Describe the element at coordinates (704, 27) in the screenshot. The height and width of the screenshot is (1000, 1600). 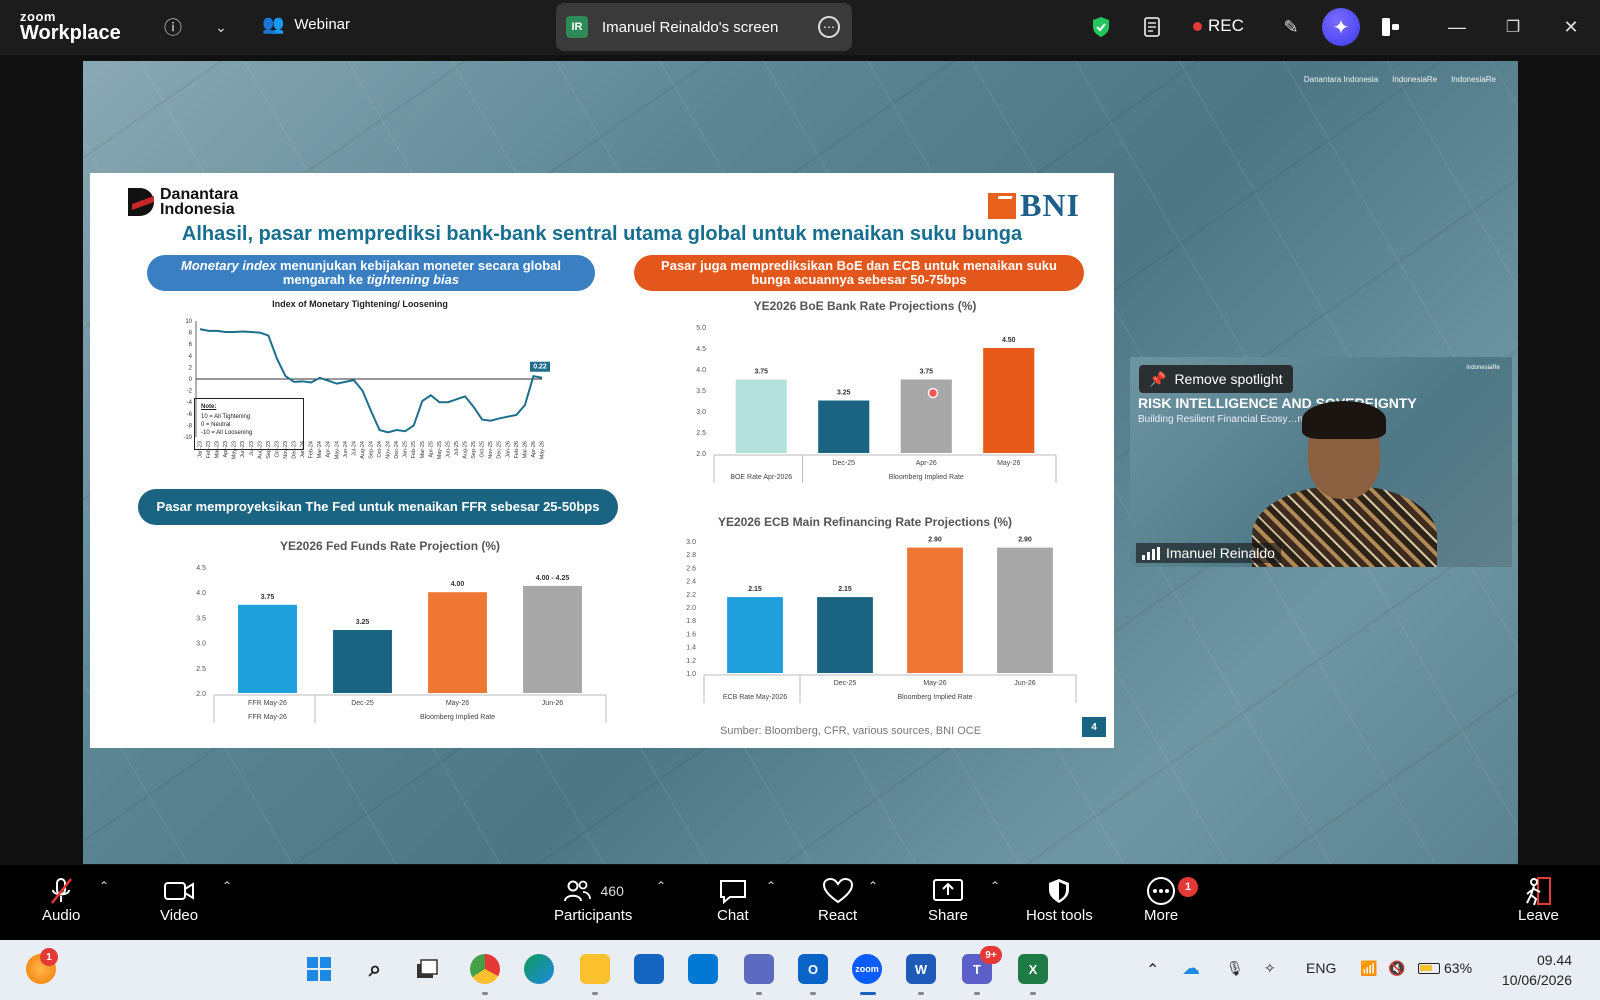
I see `screen-share-pill: IR Imanuel Reinaldo's screen ⋯` at that location.